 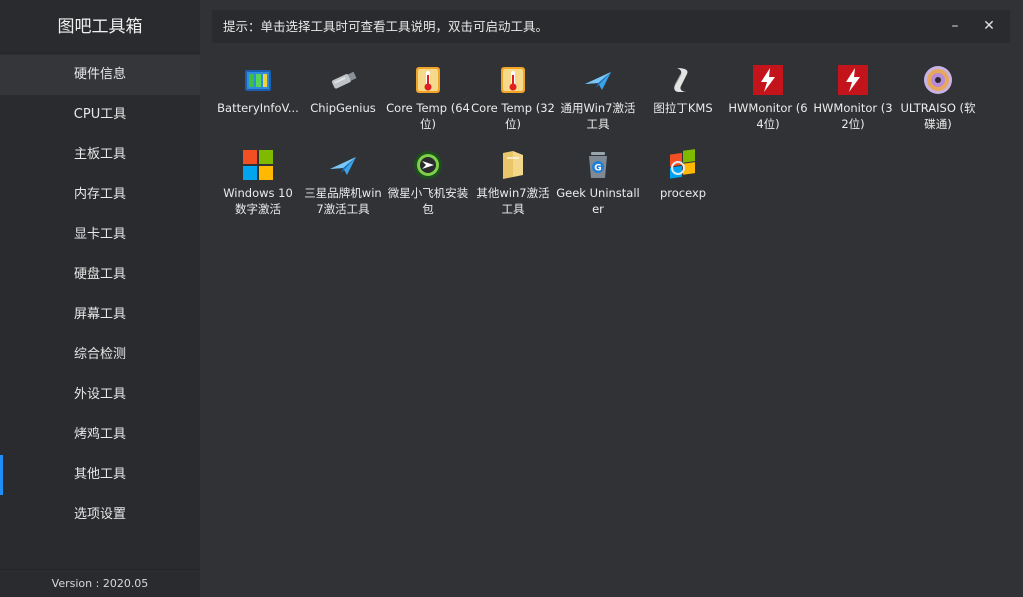 What do you see at coordinates (100, 355) in the screenshot?
I see `sidebar-item-comprehensive-test: 综合检测` at bounding box center [100, 355].